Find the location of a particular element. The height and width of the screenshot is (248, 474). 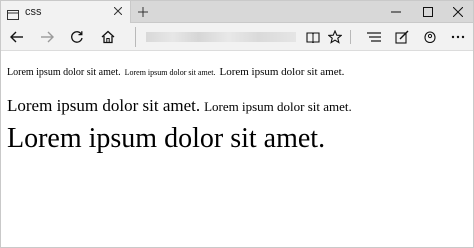

minimize-button is located at coordinates (396, 12).